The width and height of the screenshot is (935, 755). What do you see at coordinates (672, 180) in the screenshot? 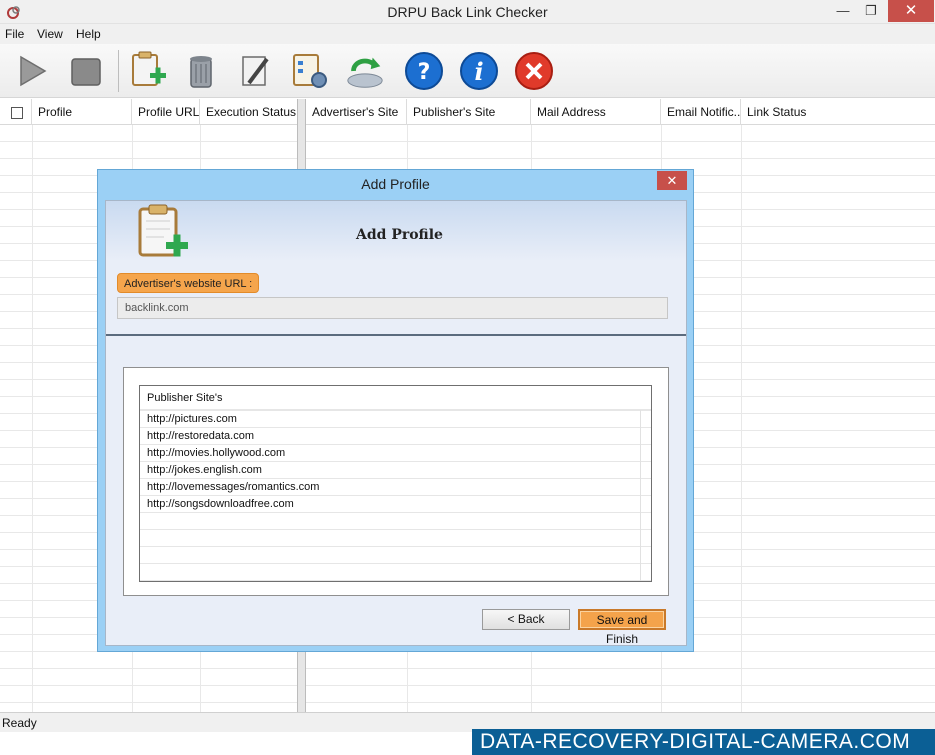
I see `dialog-close-button: ✕` at bounding box center [672, 180].